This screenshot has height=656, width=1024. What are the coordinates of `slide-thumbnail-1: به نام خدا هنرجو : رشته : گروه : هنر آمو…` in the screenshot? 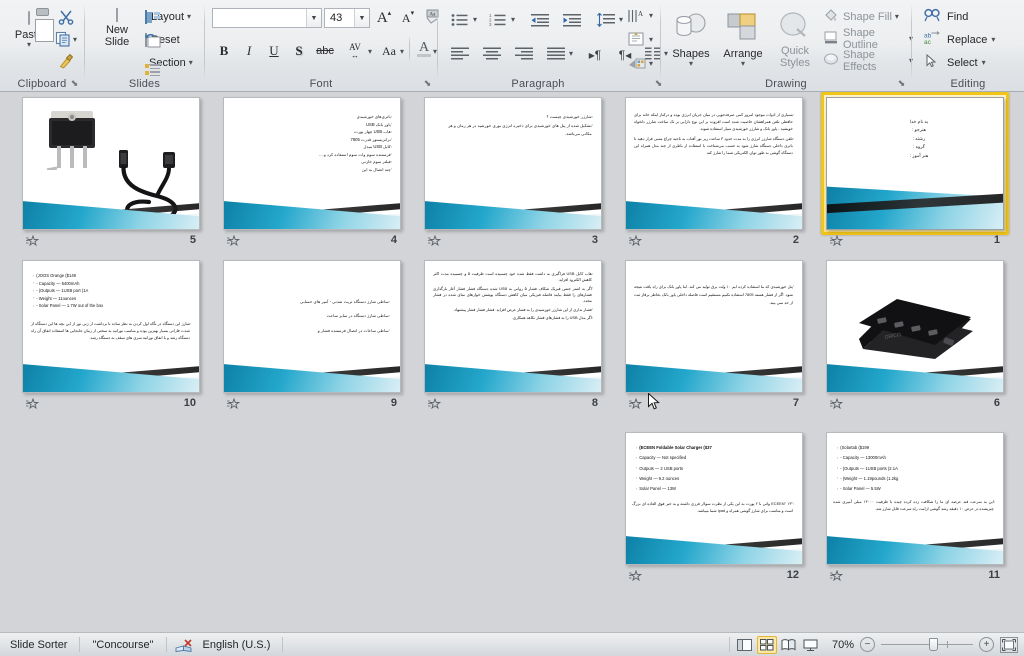 It's located at (916, 169).